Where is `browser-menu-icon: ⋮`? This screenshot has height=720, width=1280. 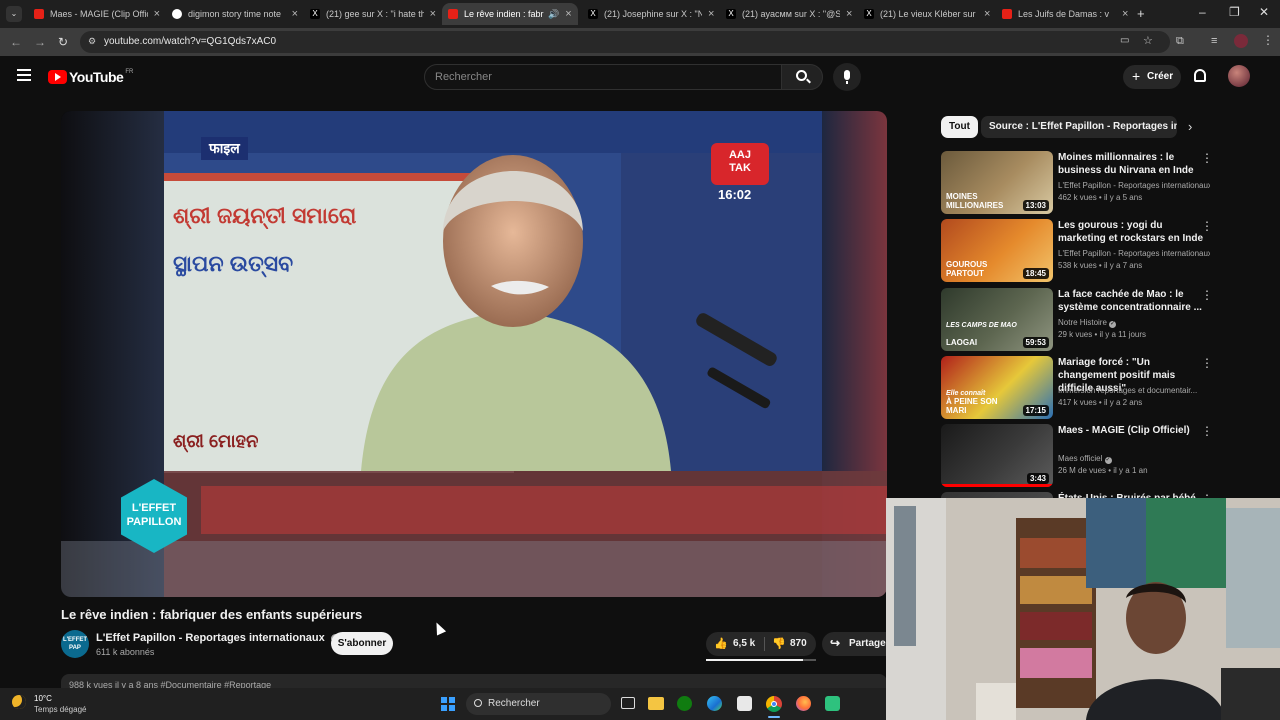 browser-menu-icon: ⋮ is located at coordinates (1268, 40).